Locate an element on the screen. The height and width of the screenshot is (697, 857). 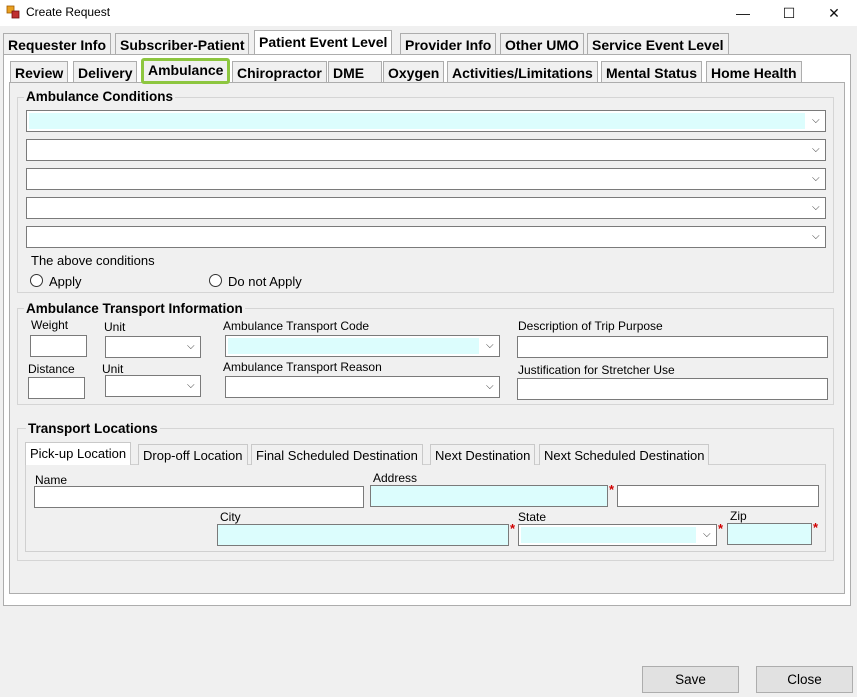
minimize-icon: — is located at coordinates (743, 13).